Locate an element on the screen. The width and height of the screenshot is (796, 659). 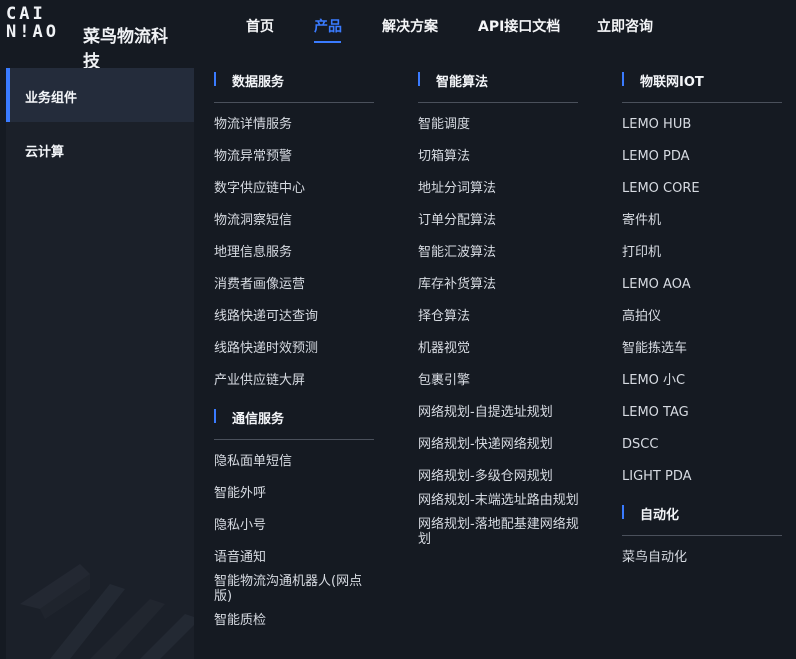
menu-item: 菜鸟自动化 is located at coordinates (703, 557).